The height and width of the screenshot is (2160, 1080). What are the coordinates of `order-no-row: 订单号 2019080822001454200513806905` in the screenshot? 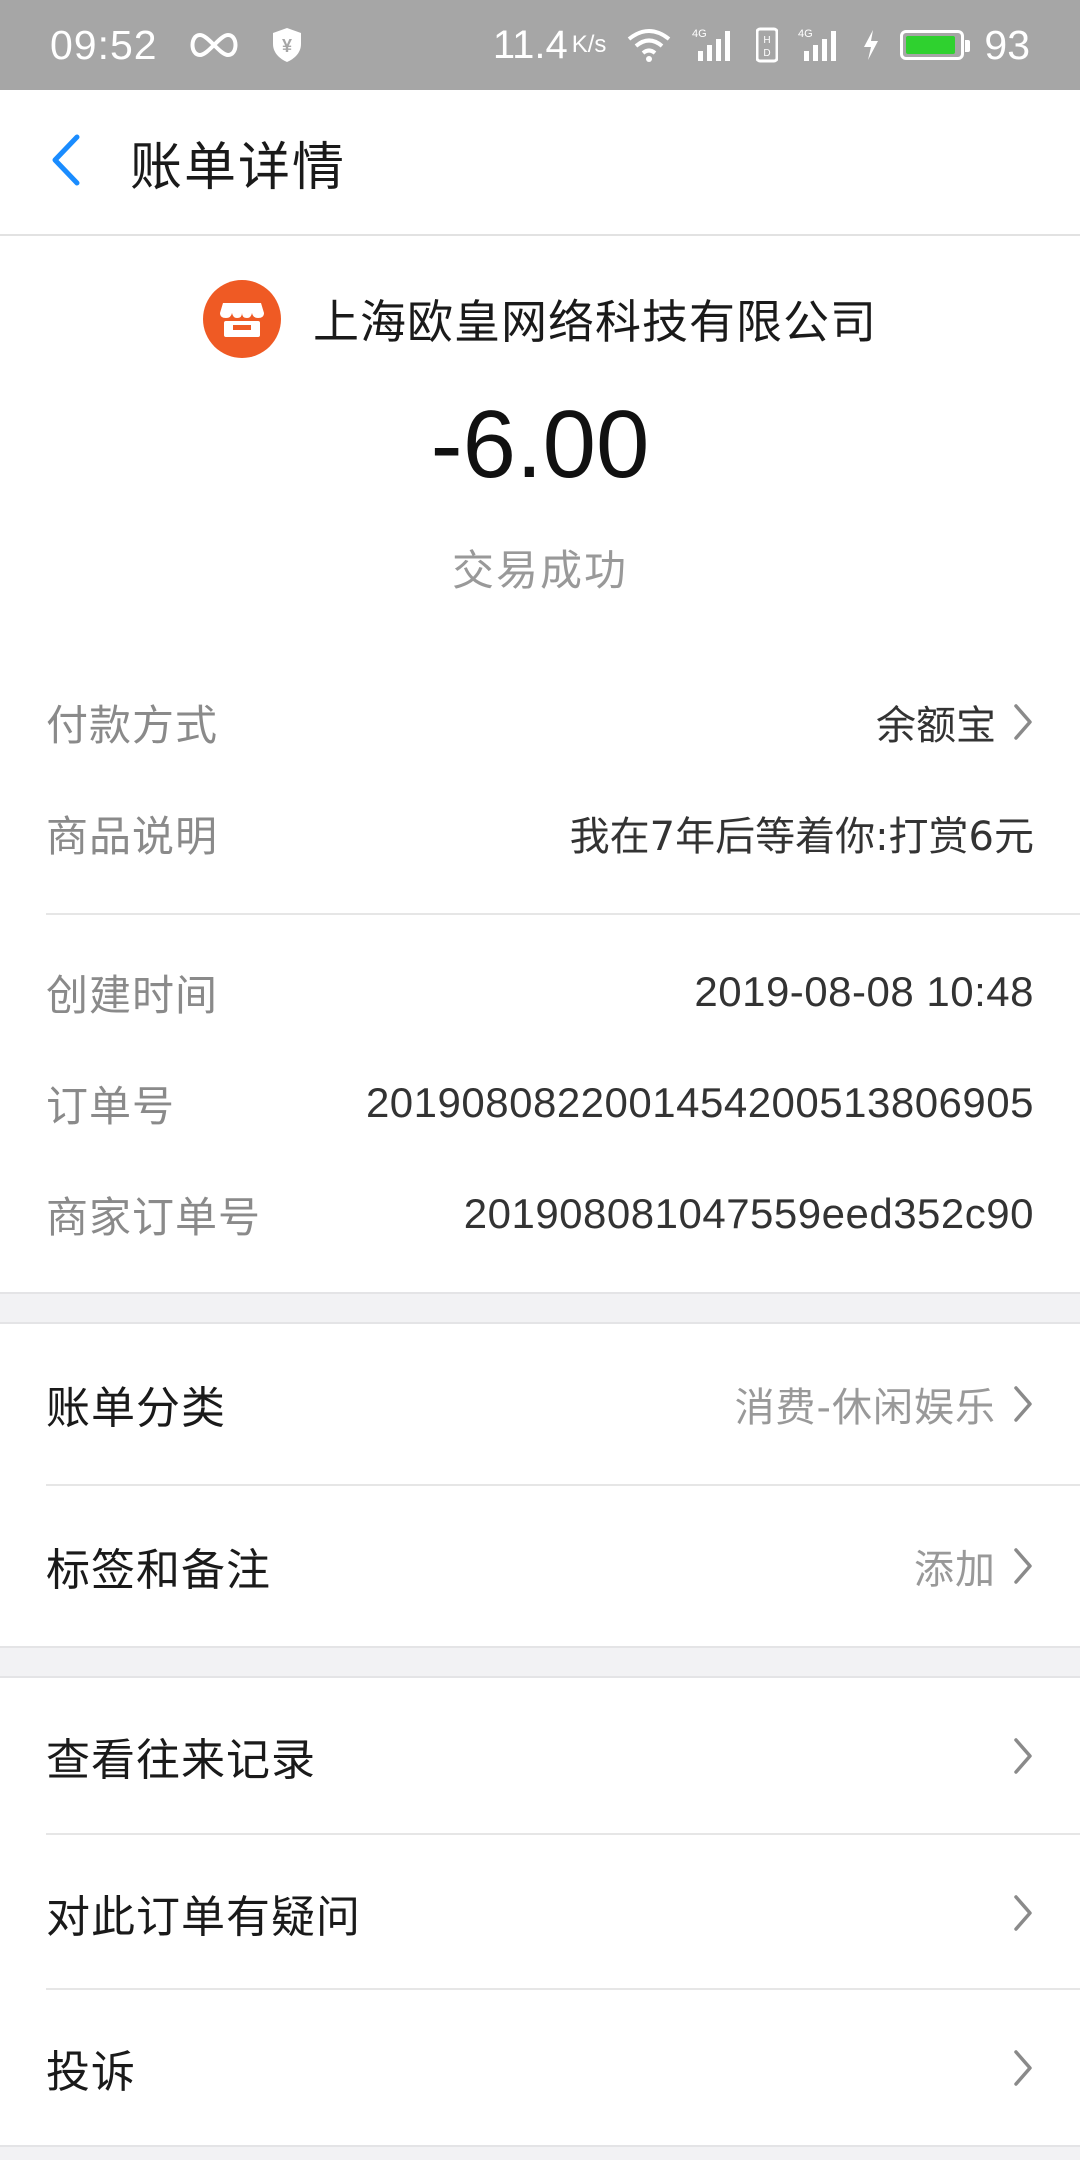 It's located at (540, 1103).